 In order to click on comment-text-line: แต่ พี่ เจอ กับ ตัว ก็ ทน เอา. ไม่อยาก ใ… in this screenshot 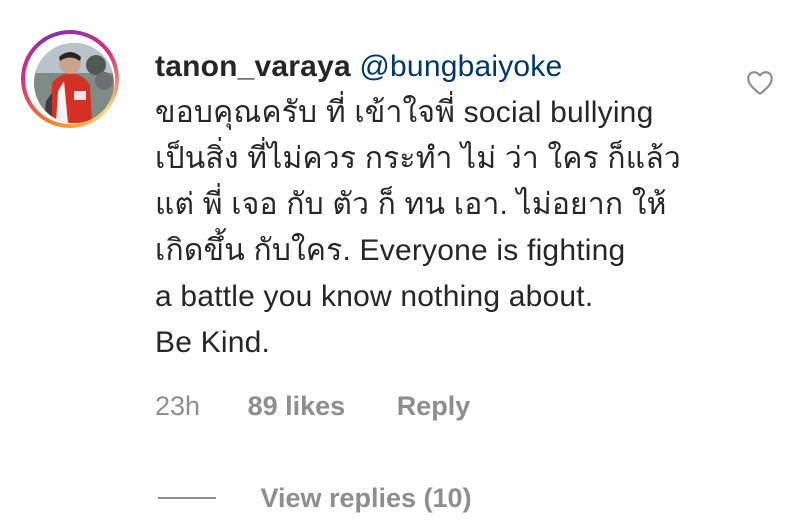, I will do `click(411, 204)`.